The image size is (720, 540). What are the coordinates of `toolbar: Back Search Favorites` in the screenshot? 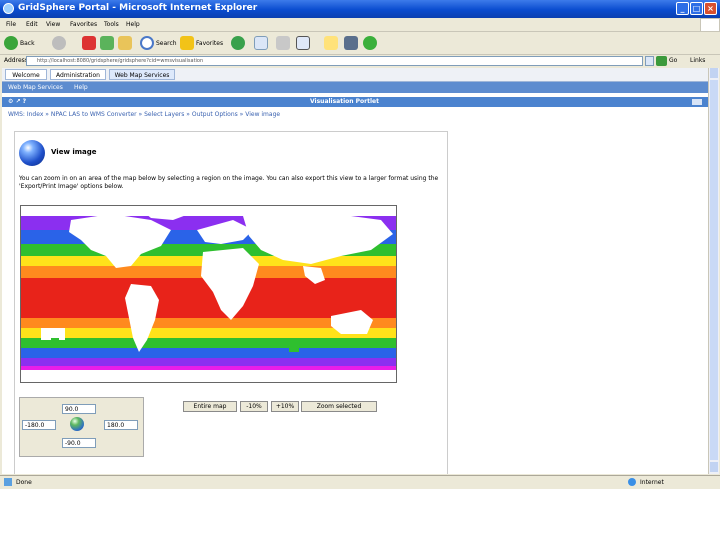 It's located at (360, 43).